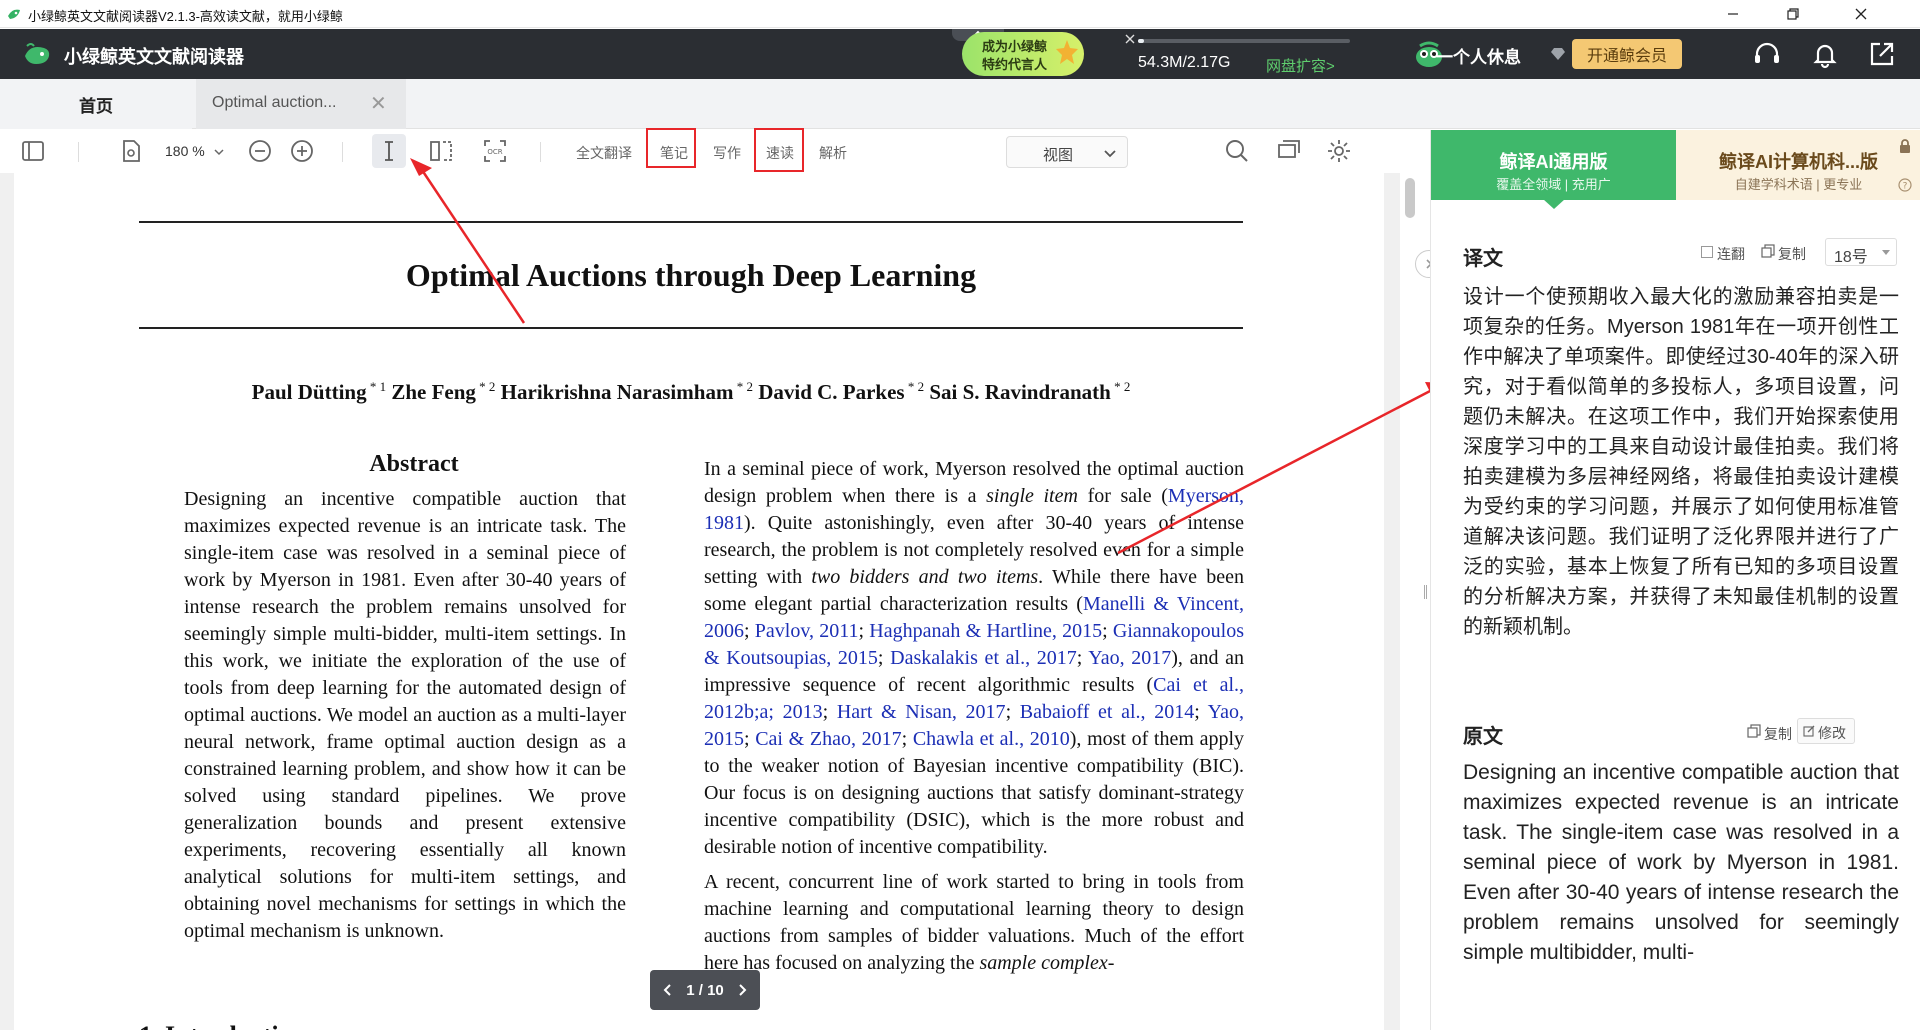  Describe the element at coordinates (1627, 54) in the screenshot. I see `vip-membership-button: 开通鲸会员` at that location.